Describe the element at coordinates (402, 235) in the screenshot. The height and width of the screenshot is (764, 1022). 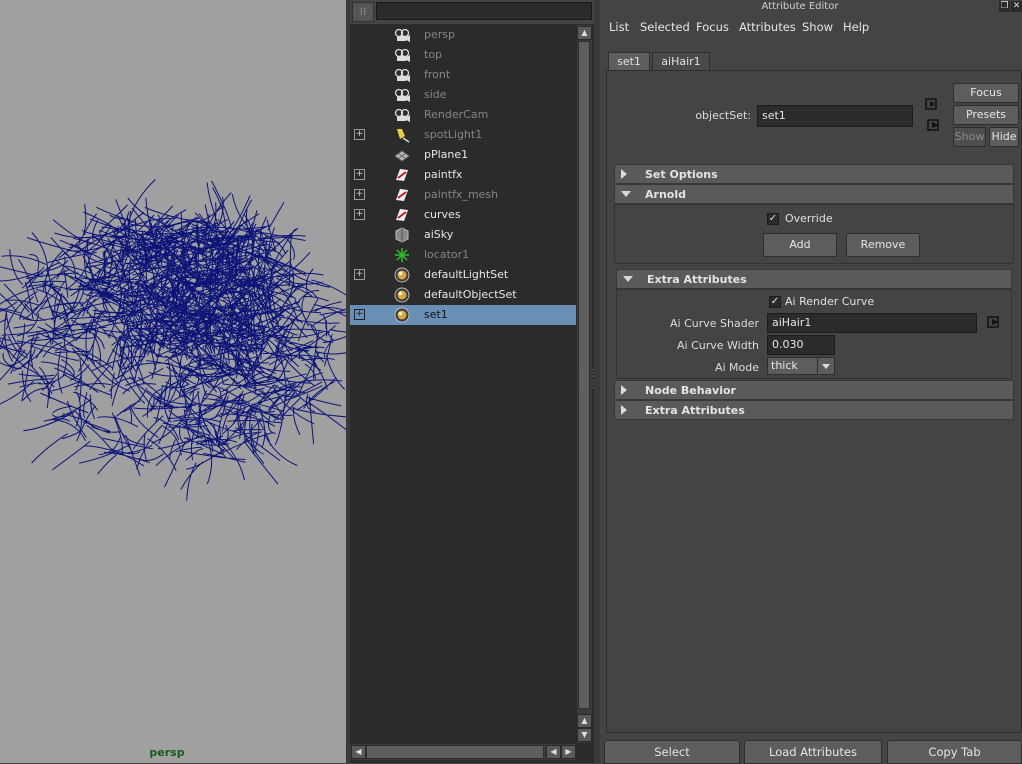
I see `sky-icon` at that location.